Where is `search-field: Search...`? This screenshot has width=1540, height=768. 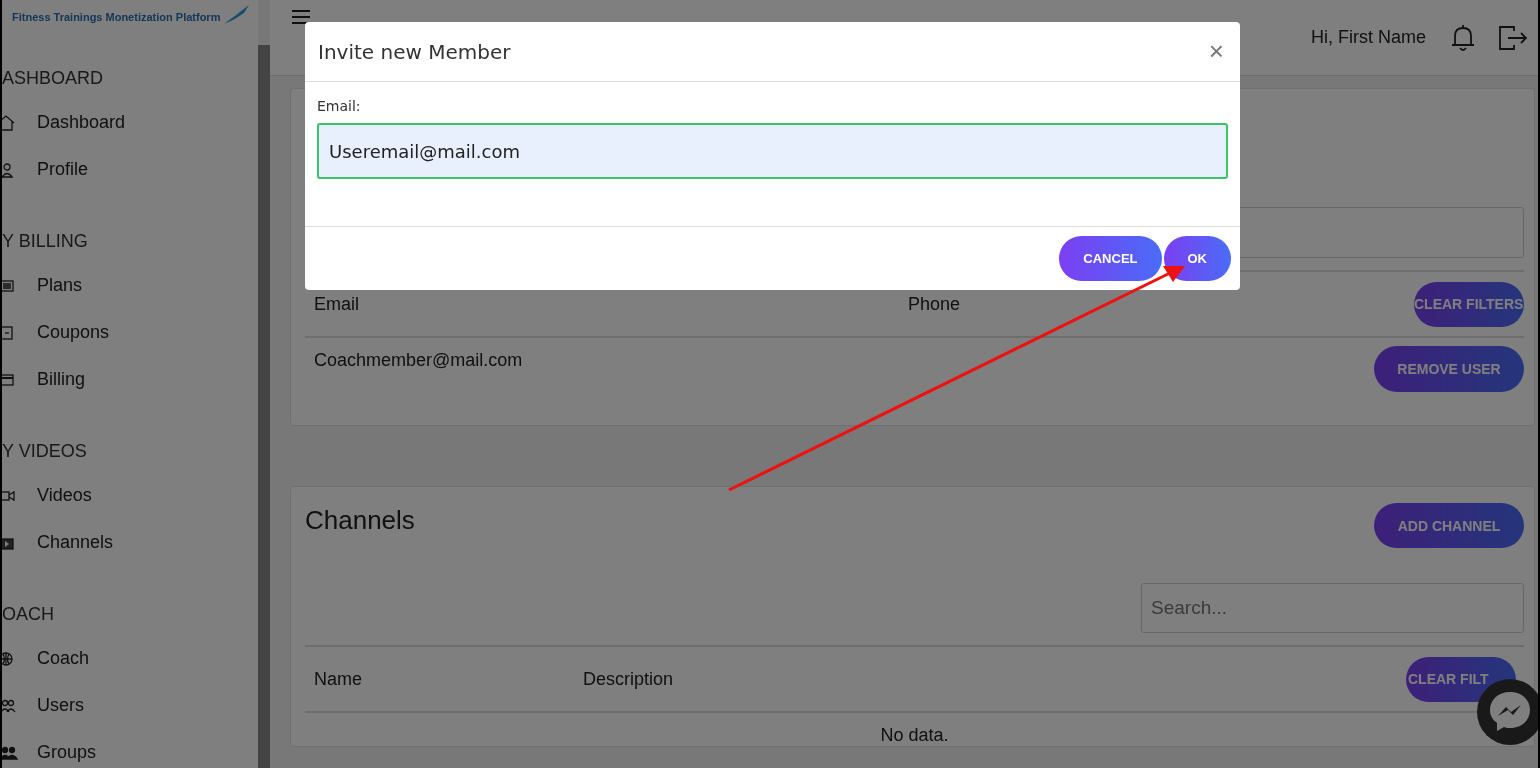 search-field: Search... is located at coordinates (1332, 608).